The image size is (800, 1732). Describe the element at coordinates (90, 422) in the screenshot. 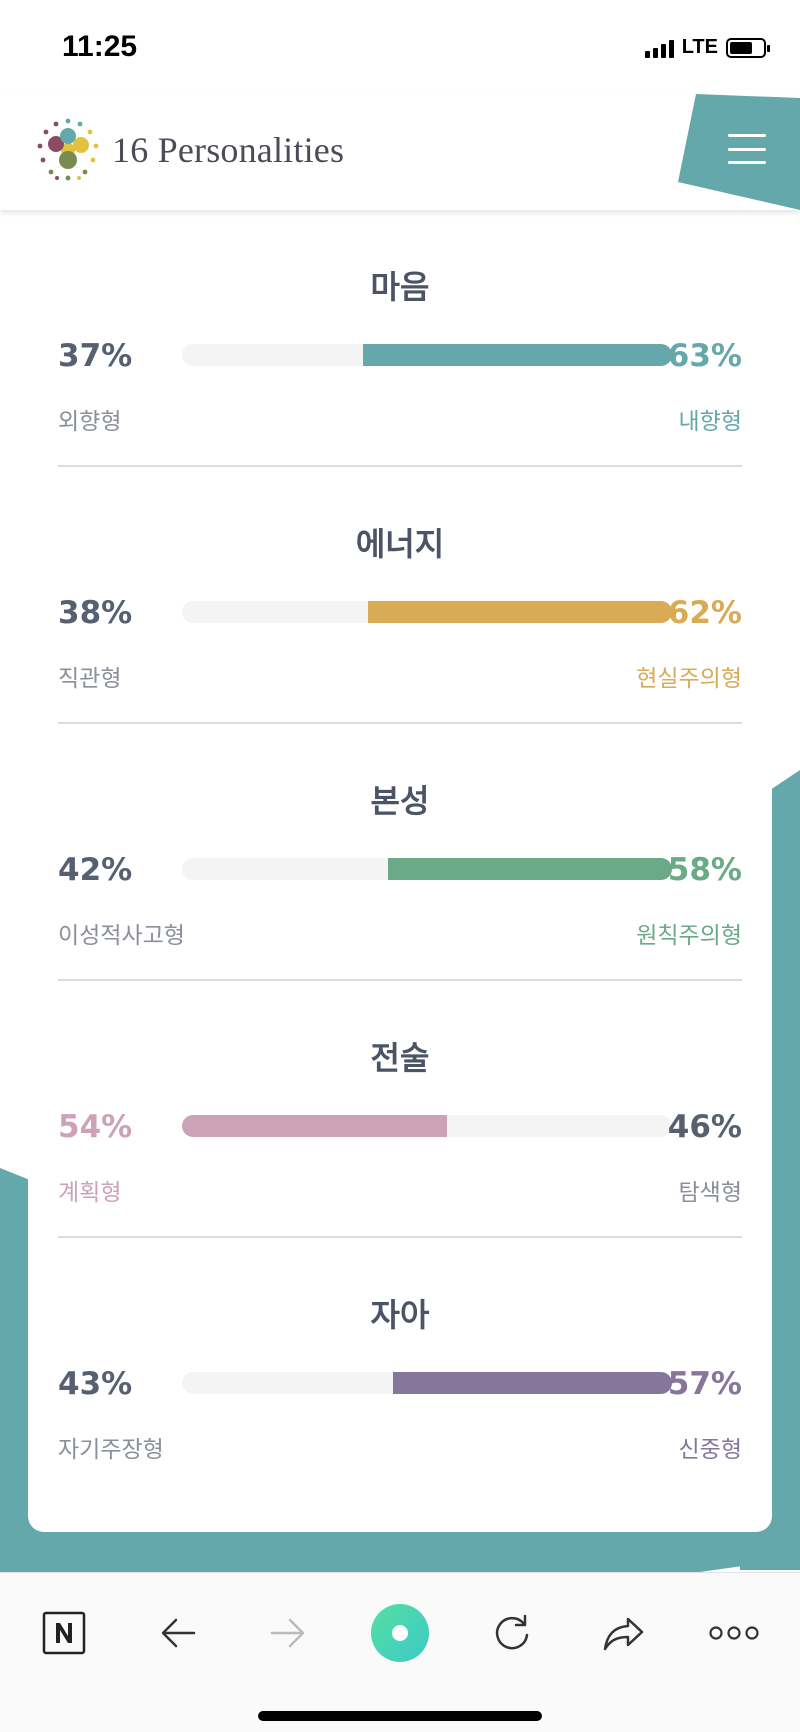

I see `trait-left-label: 외향형` at that location.